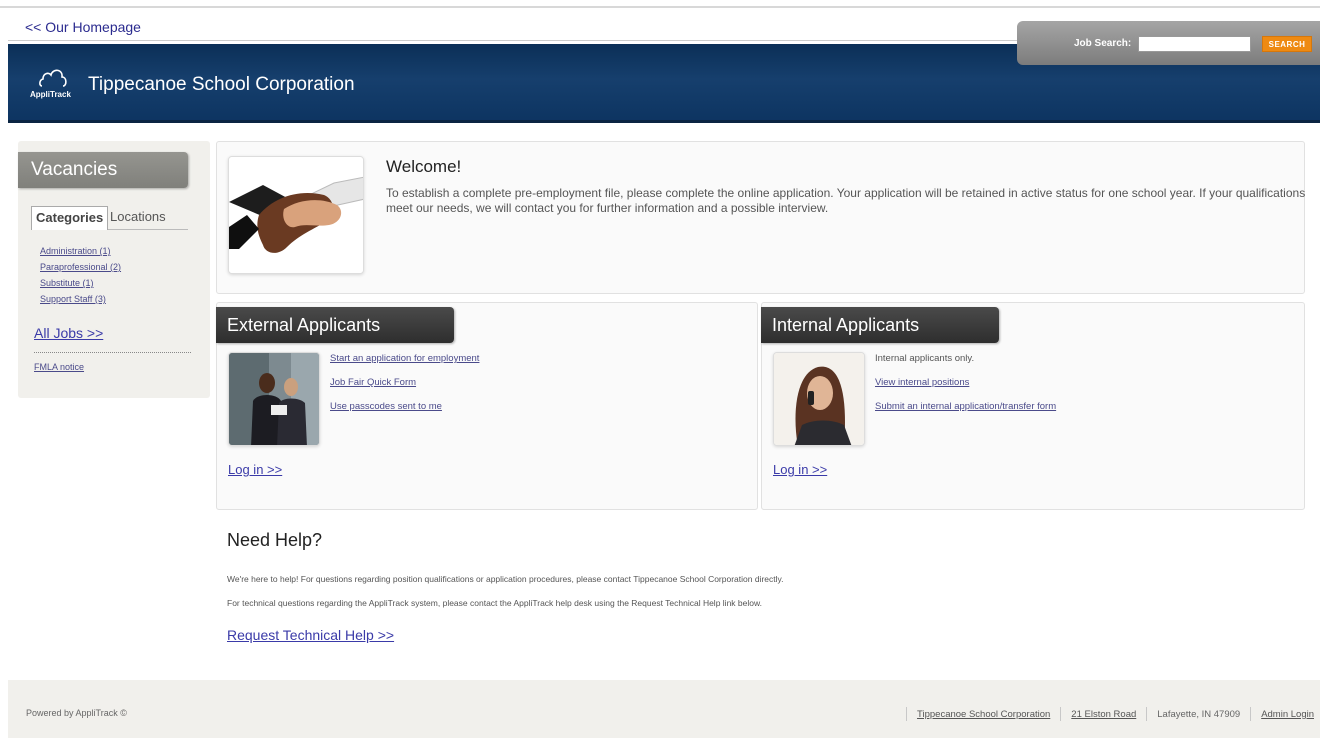 This screenshot has height=738, width=1320. Describe the element at coordinates (112, 352) in the screenshot. I see `sidebar-divider` at that location.